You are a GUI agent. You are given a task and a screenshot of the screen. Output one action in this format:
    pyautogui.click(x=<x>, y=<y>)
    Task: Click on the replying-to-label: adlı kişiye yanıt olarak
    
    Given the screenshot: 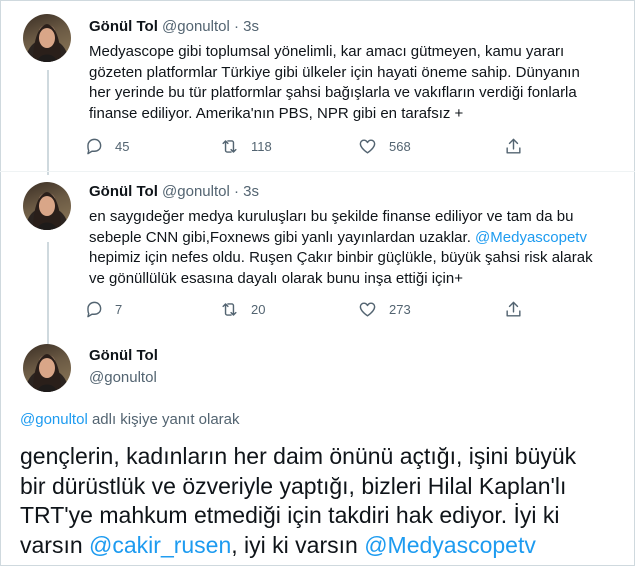 What is the action you would take?
    pyautogui.click(x=163, y=419)
    